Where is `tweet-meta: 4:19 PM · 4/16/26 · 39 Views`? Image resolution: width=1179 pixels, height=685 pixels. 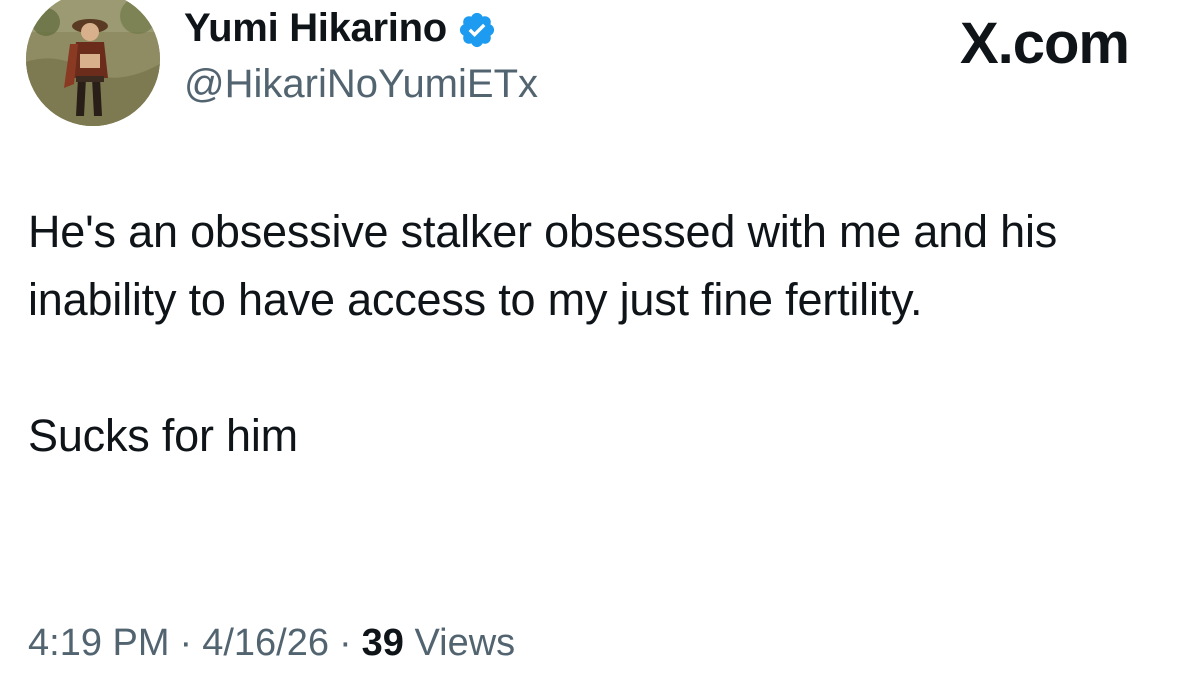 tweet-meta: 4:19 PM · 4/16/26 · 39 Views is located at coordinates (271, 643).